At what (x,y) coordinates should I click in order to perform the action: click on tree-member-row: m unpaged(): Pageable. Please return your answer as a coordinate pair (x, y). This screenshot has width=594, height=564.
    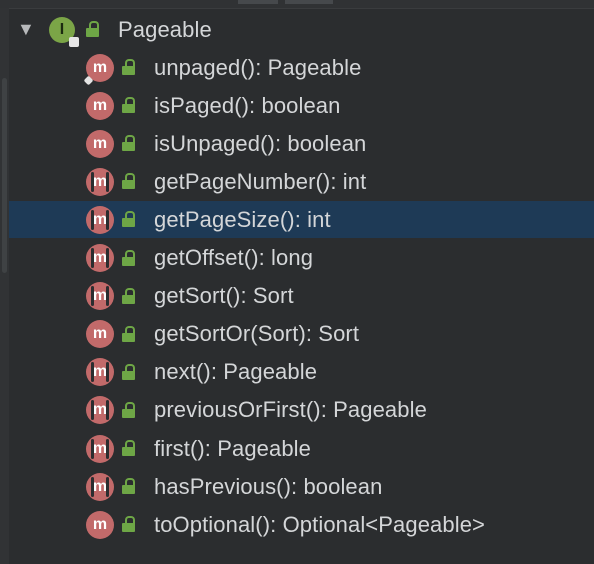
    Looking at the image, I should click on (301, 67).